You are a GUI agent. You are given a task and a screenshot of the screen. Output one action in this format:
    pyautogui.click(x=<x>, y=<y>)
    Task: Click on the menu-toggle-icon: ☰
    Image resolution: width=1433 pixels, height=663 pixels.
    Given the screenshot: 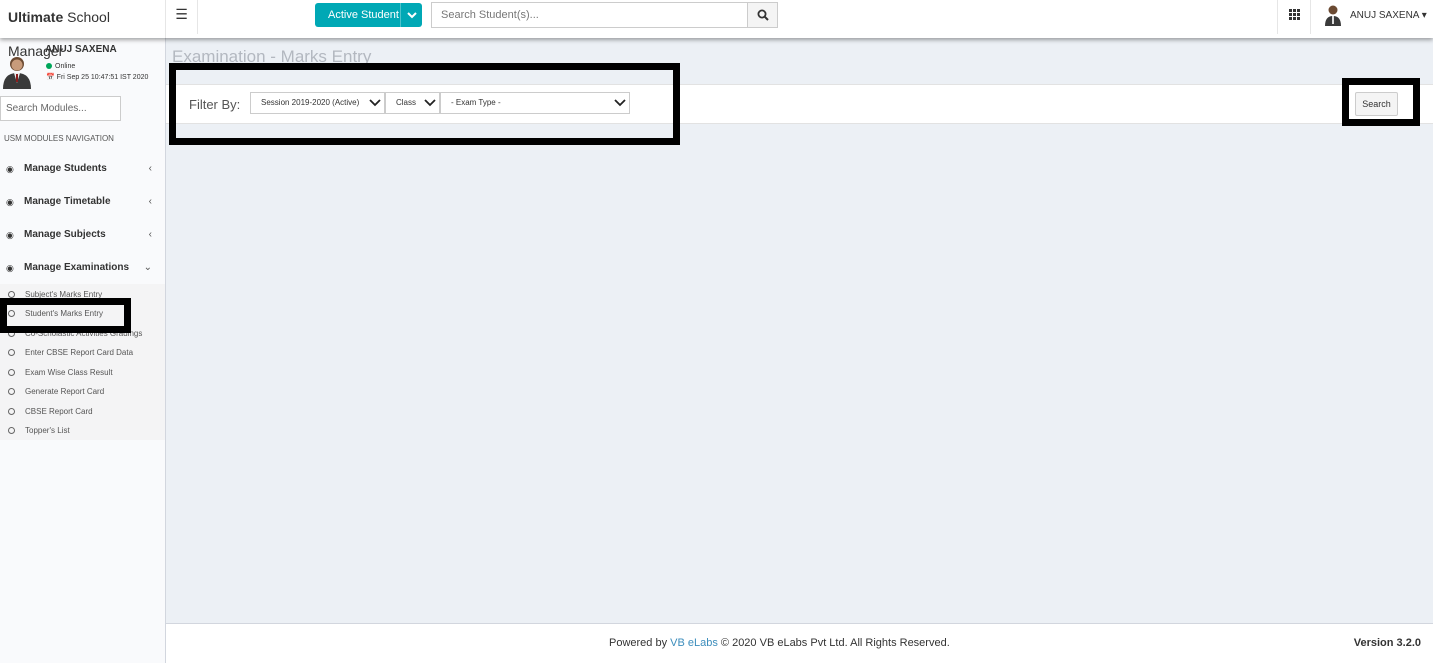 What is the action you would take?
    pyautogui.click(x=182, y=17)
    